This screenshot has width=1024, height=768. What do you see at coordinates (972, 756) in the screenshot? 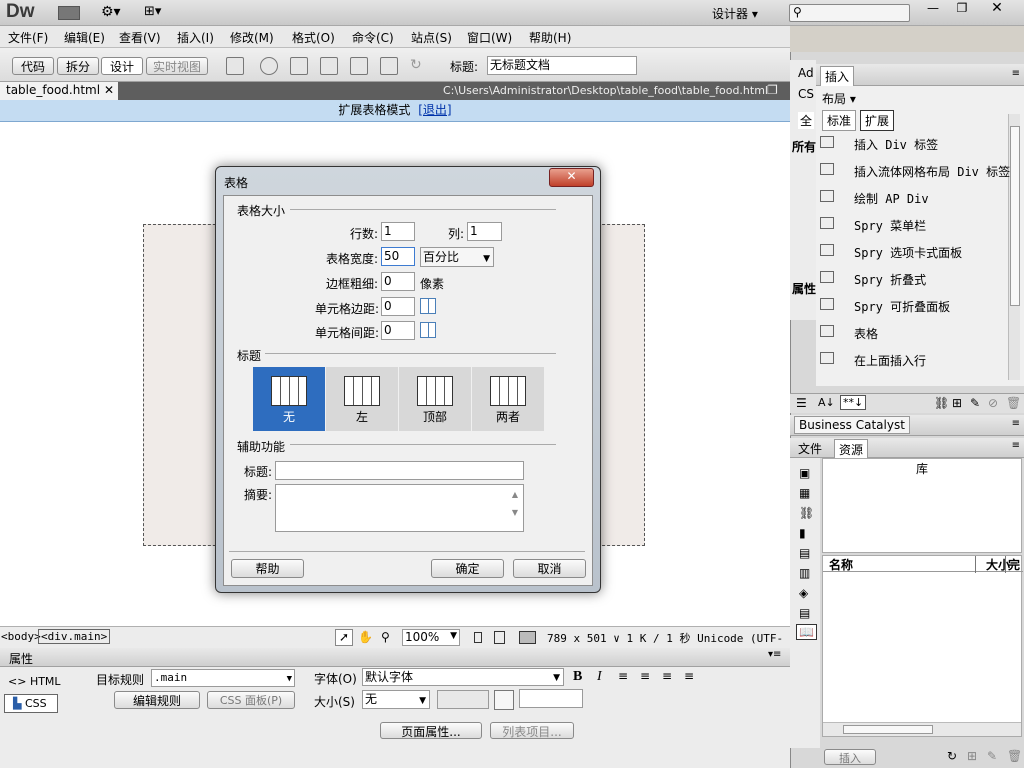
I see `new-asset-icon: ⊞` at bounding box center [972, 756].